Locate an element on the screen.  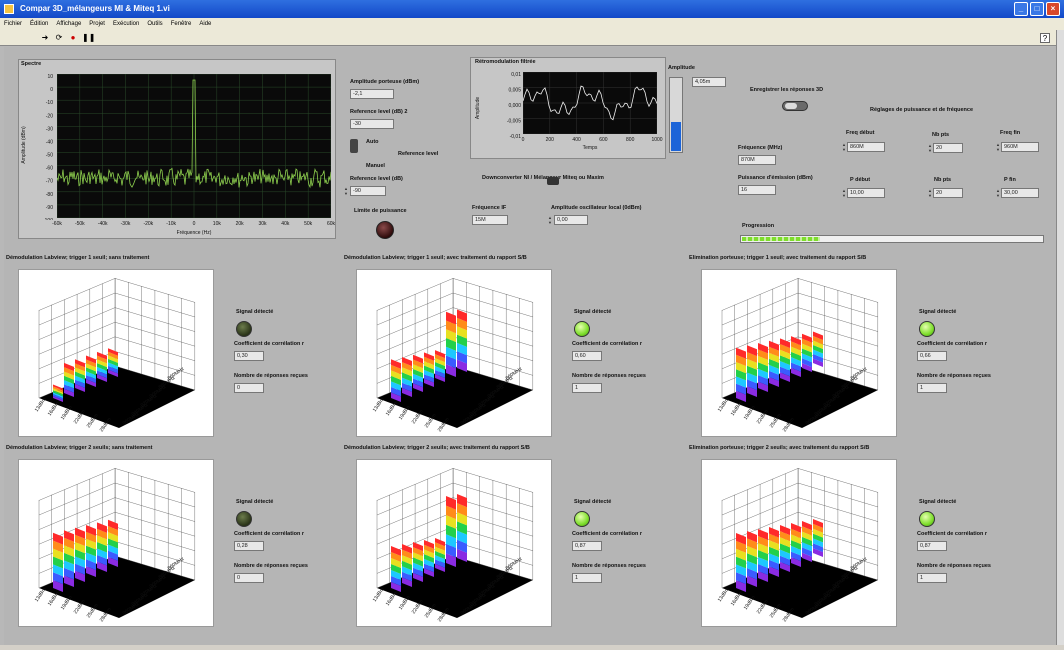
menu-fenetre: Fenêtre is located at coordinates (181, 24).